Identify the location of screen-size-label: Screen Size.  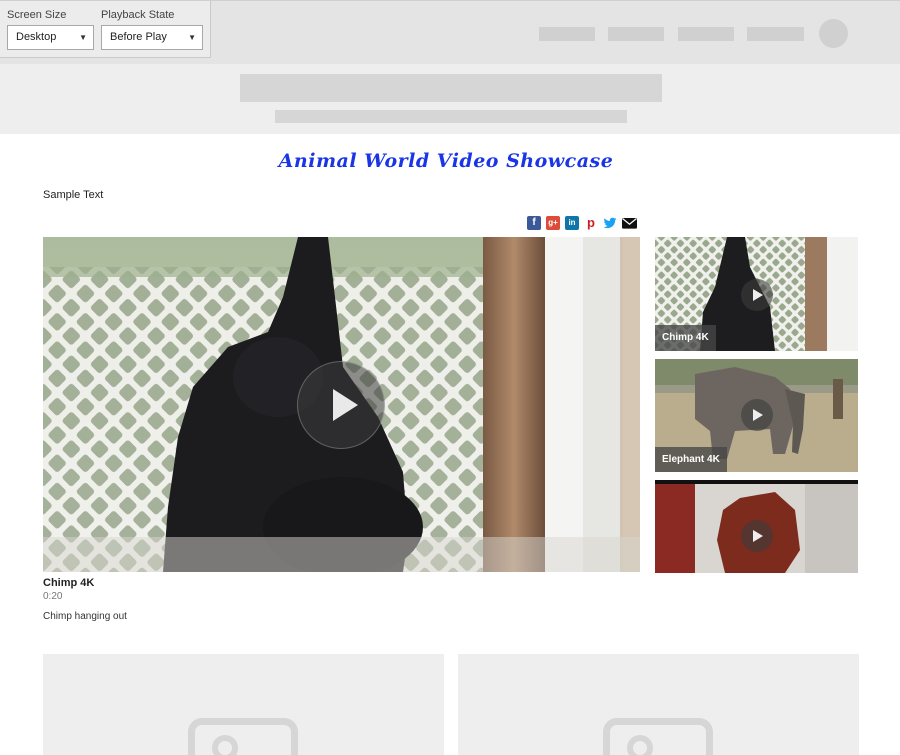
(37, 15).